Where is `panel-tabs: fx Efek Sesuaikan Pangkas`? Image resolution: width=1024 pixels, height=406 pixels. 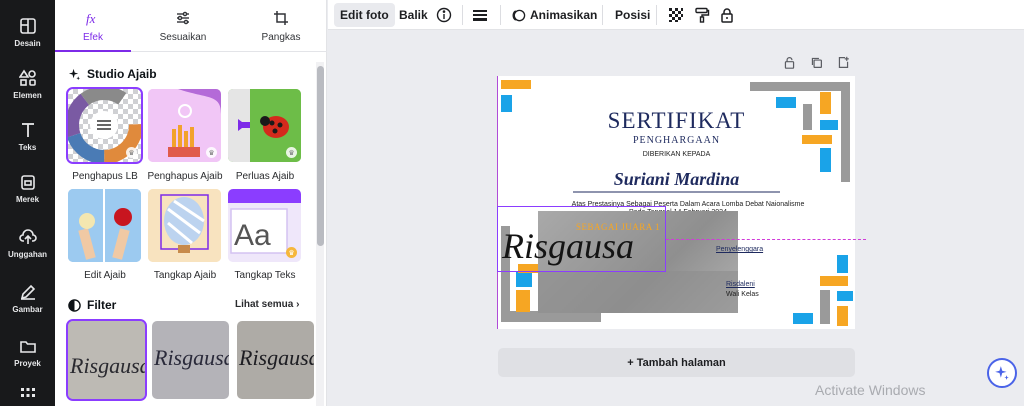 panel-tabs: fx Efek Sesuaikan Pangkas is located at coordinates (191, 26).